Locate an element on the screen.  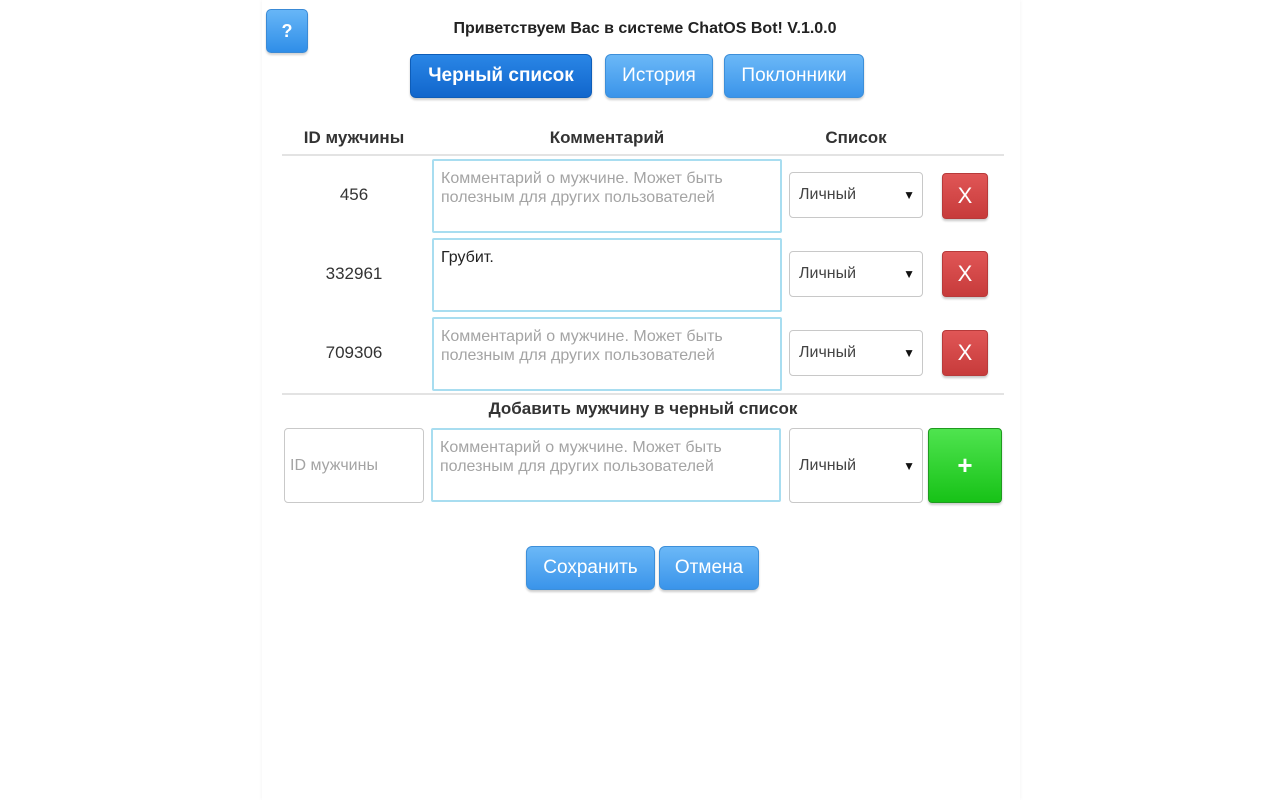
row-id-value: 332961 is located at coordinates (354, 273).